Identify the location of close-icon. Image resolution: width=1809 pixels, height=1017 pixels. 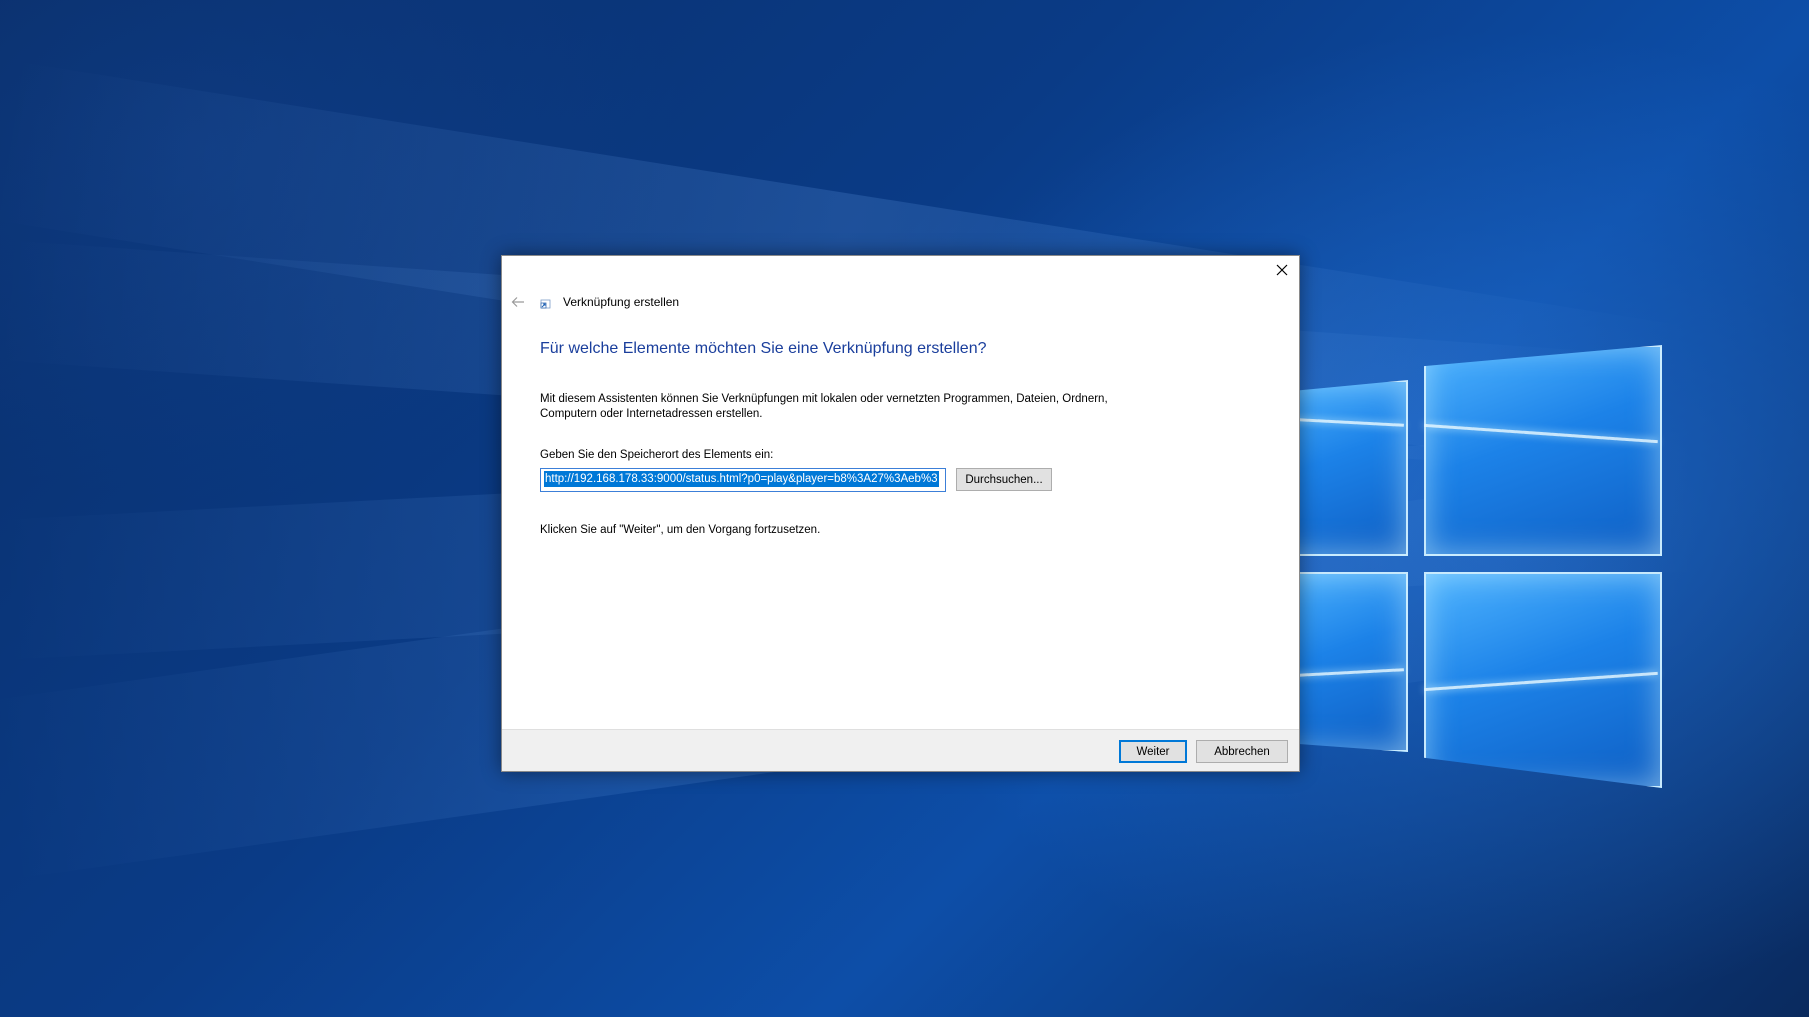
(1282, 270).